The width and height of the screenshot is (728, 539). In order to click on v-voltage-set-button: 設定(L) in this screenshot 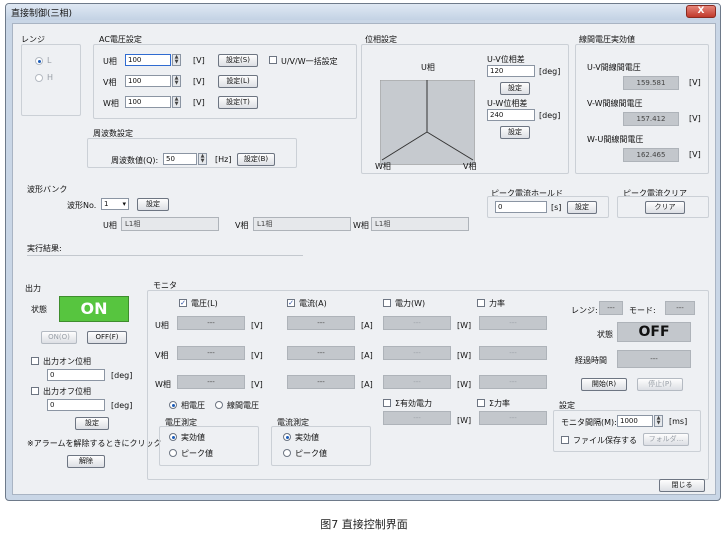, I will do `click(238, 81)`.